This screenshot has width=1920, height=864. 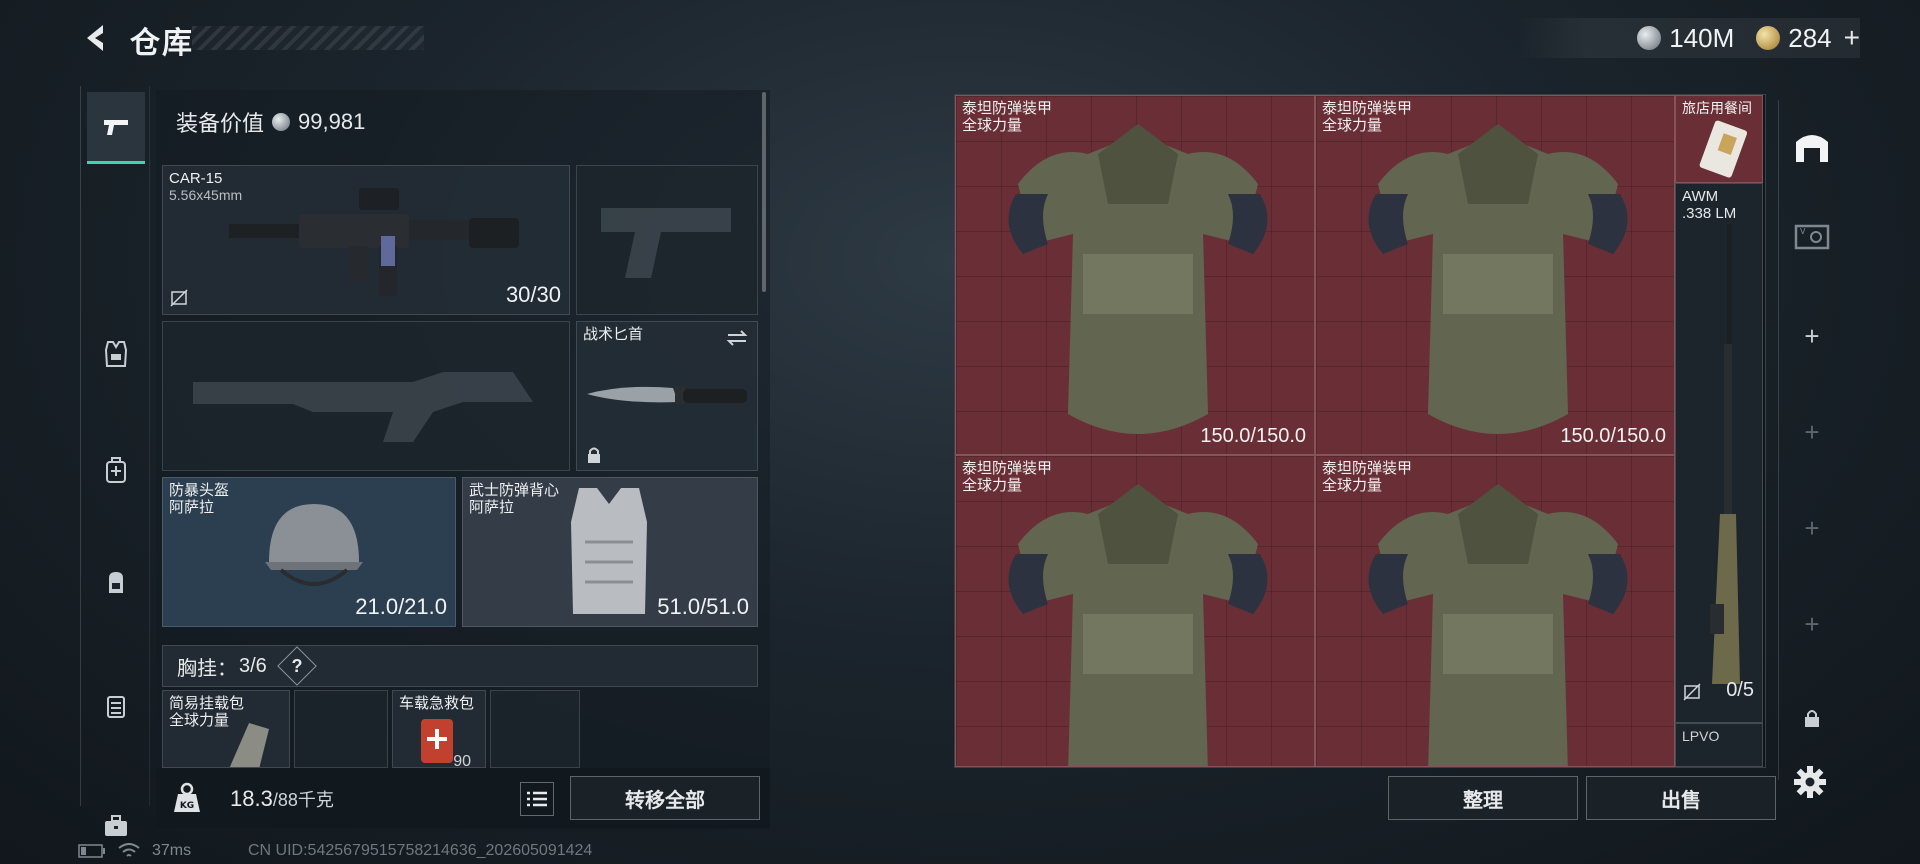 I want to click on swap-icon, so click(x=737, y=338).